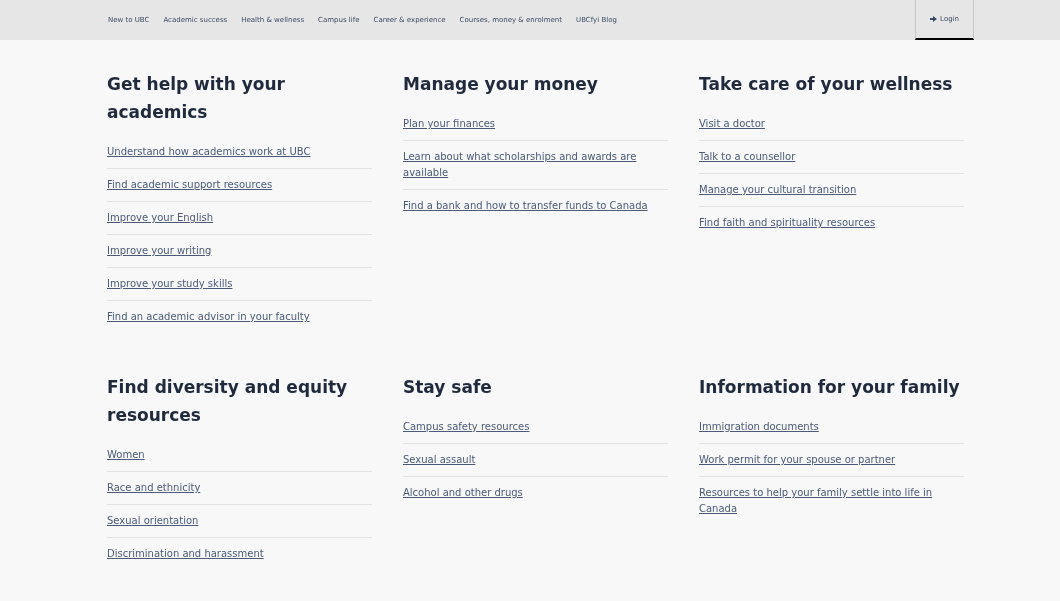 The image size is (1060, 601). What do you see at coordinates (826, 84) in the screenshot?
I see `section-heading: Take care of your wellness` at bounding box center [826, 84].